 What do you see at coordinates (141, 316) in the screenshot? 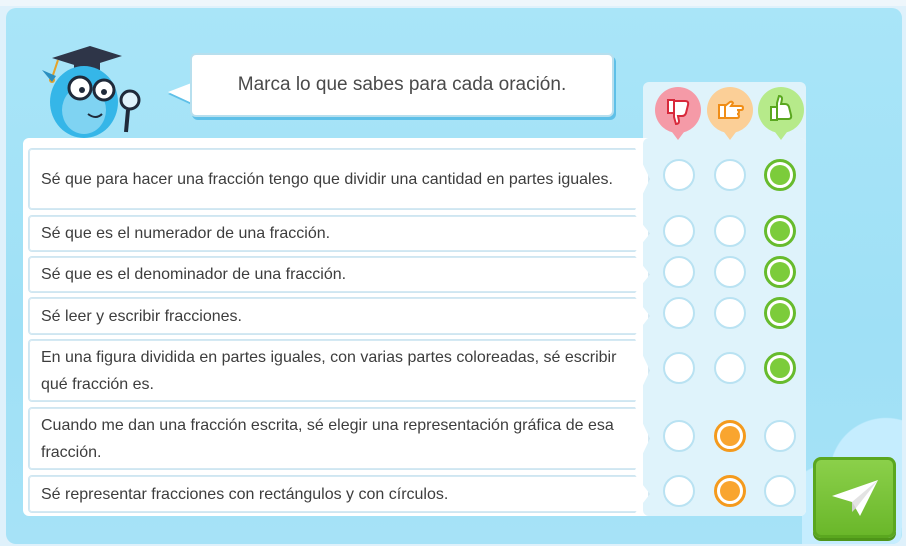
I see `statement-text: Sé leer y escribir fracciones.` at bounding box center [141, 316].